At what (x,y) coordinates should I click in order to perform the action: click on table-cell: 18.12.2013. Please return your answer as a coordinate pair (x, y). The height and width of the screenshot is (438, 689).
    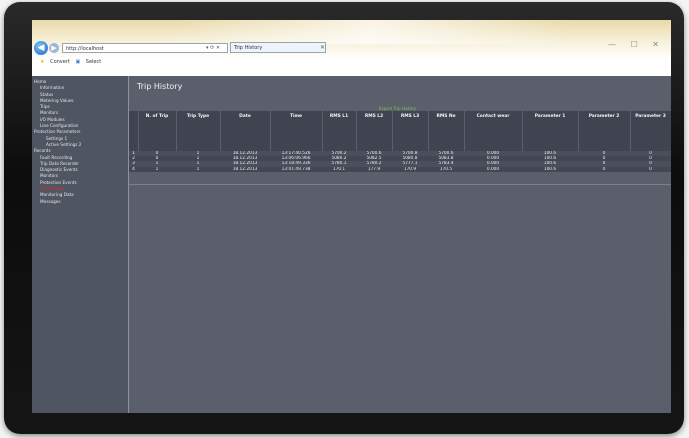
    Looking at the image, I should click on (245, 169).